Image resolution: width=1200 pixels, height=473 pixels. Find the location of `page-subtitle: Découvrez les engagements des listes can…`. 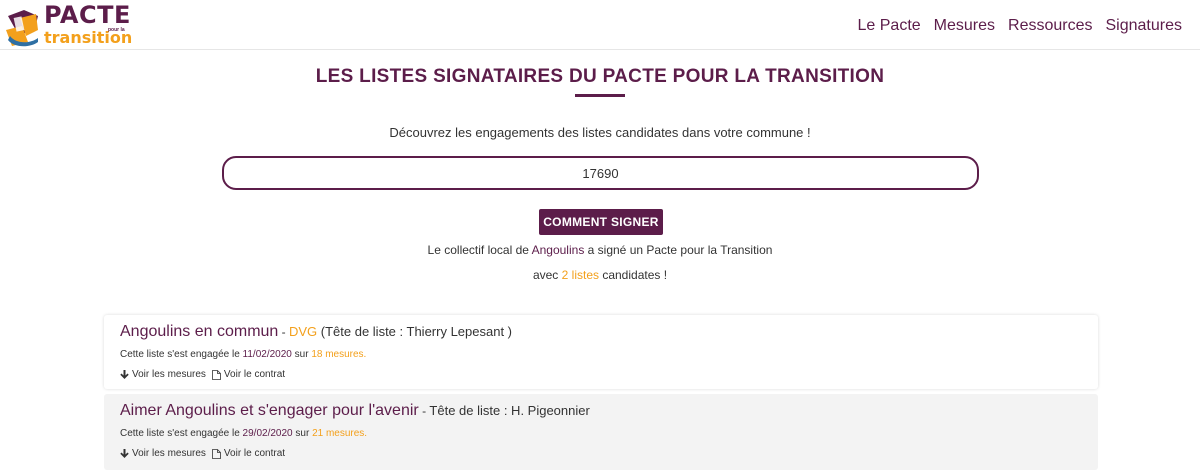

page-subtitle: Découvrez les engagements des listes can… is located at coordinates (600, 132).